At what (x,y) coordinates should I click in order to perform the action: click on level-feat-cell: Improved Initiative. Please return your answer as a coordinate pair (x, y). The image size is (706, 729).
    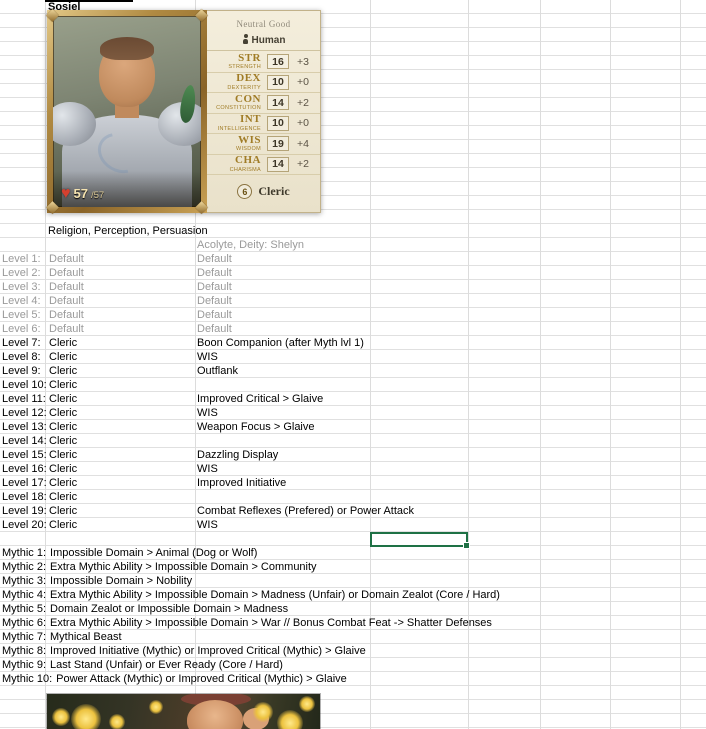
    Looking at the image, I should click on (241, 483).